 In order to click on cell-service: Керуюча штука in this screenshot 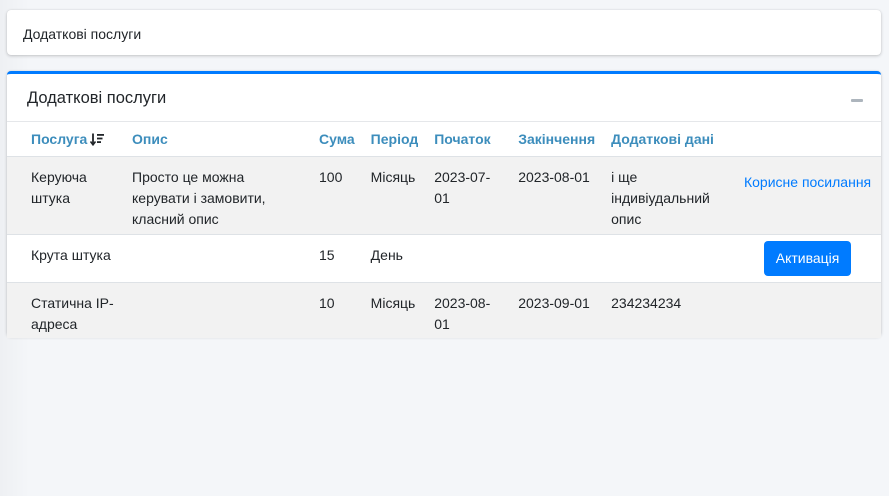, I will do `click(65, 195)`.